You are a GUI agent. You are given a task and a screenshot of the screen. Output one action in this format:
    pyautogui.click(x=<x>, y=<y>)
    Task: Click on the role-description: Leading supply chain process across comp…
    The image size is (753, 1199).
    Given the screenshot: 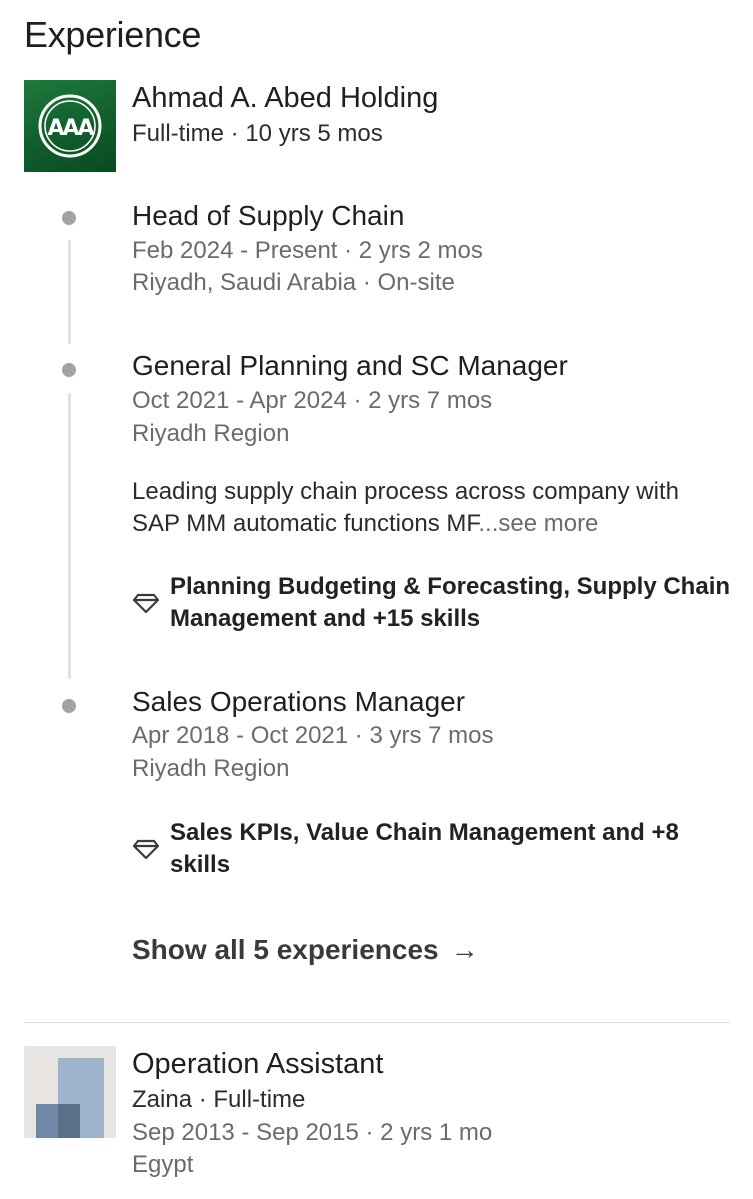 What is the action you would take?
    pyautogui.click(x=432, y=508)
    